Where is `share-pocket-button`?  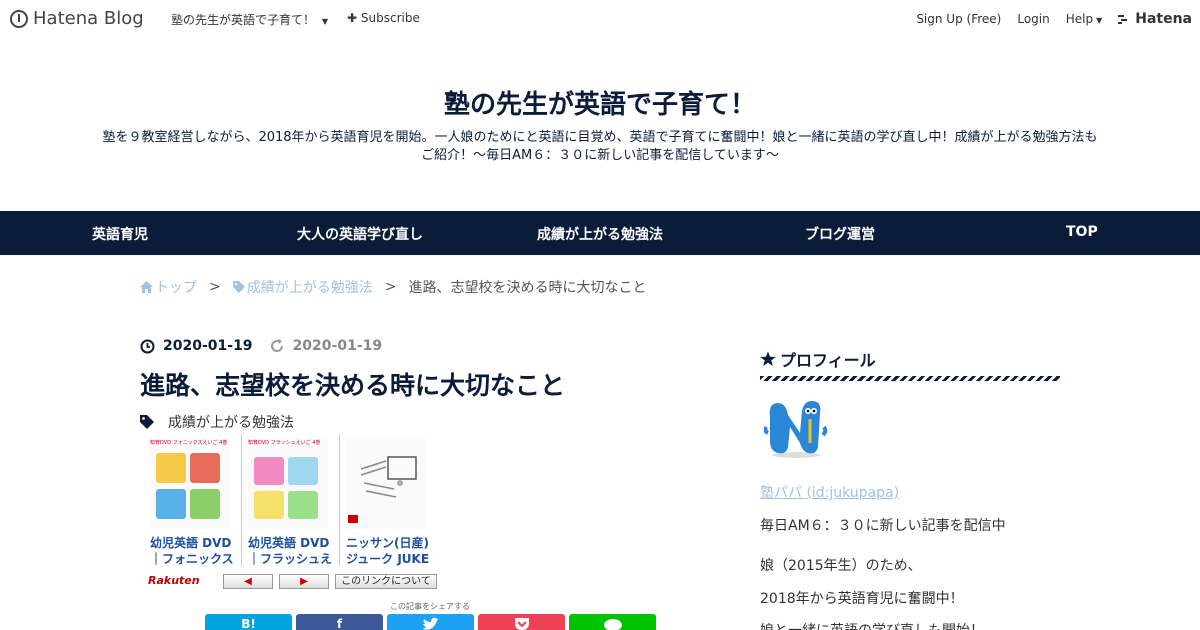
share-pocket-button is located at coordinates (521, 622).